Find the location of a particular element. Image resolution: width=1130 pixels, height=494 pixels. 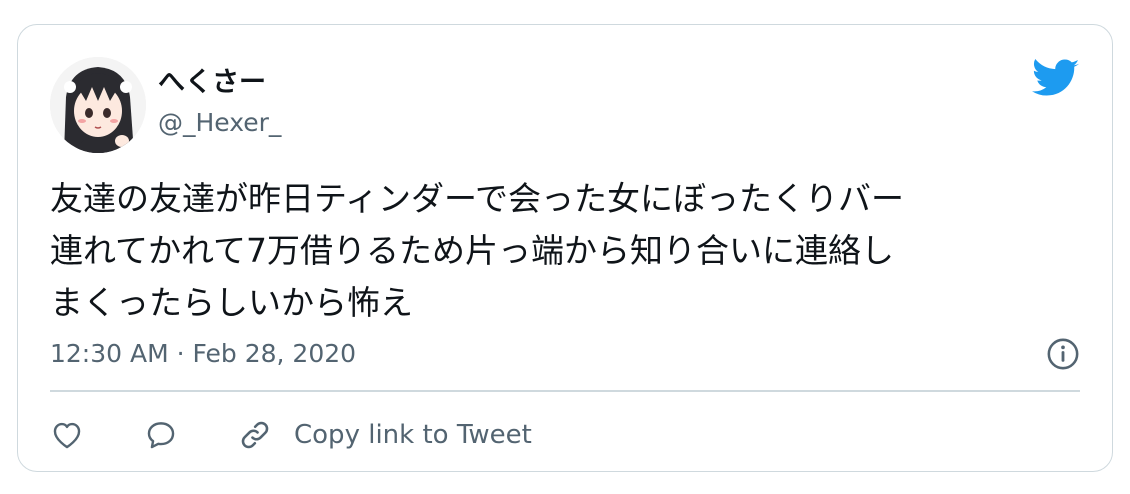

tweet-text-line: 連れてかれて7万借りるため片っ端から知り合いに連絡し is located at coordinates (472, 250).